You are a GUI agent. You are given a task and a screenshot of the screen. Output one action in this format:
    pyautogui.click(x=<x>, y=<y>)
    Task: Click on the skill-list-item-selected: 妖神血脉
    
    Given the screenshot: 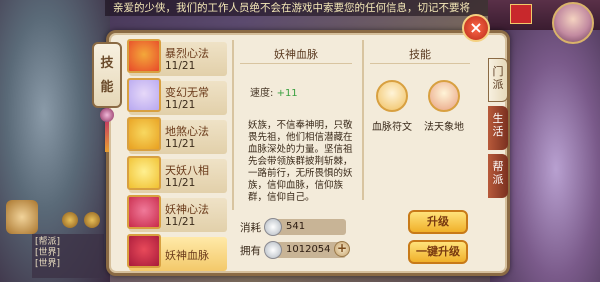 What is the action you would take?
    pyautogui.click(x=177, y=253)
    